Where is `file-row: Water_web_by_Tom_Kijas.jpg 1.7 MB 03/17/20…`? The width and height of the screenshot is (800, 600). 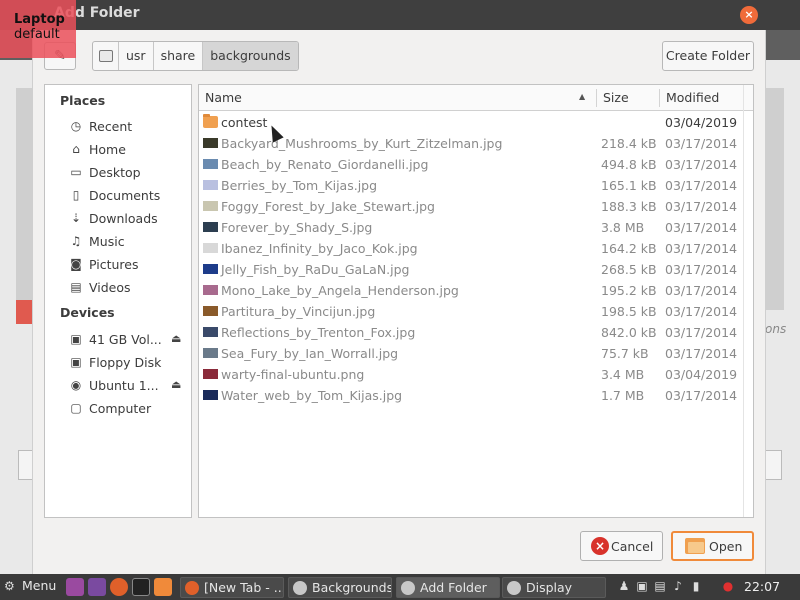 file-row: Water_web_by_Tom_Kijas.jpg 1.7 MB 03/17/20… is located at coordinates (471, 395).